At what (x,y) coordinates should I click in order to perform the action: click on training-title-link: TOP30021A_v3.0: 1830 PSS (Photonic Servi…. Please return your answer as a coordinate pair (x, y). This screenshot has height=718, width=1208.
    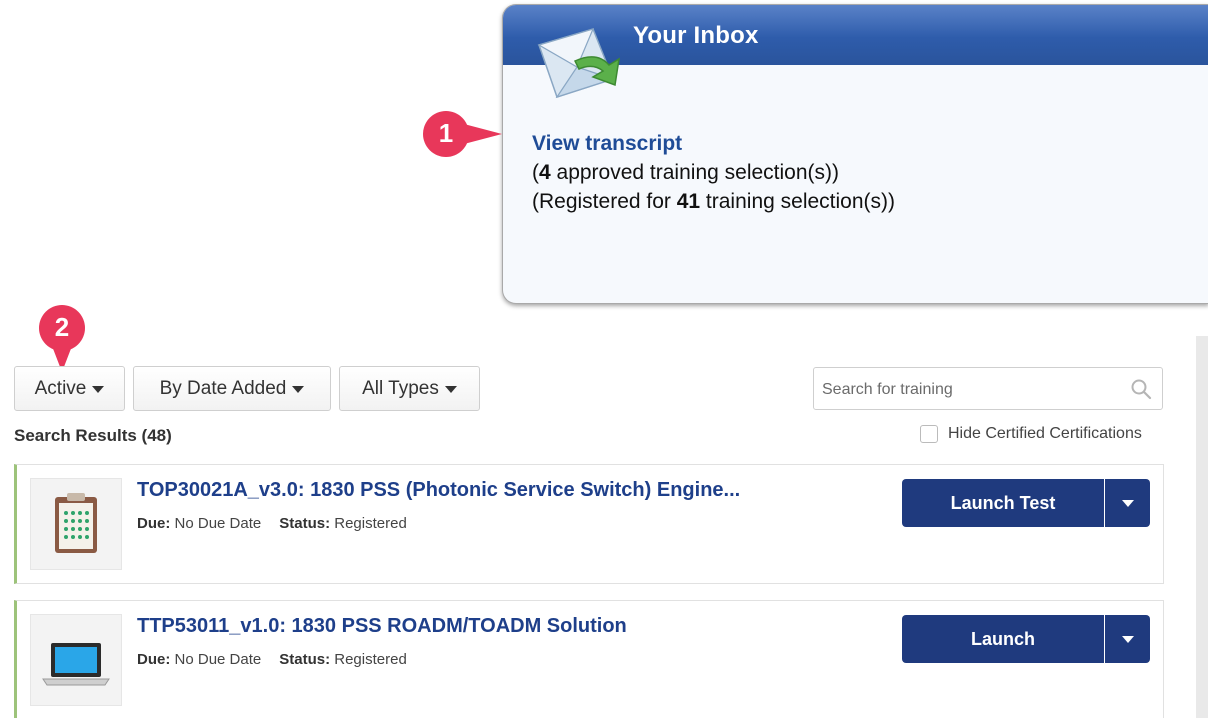
    Looking at the image, I should click on (438, 490).